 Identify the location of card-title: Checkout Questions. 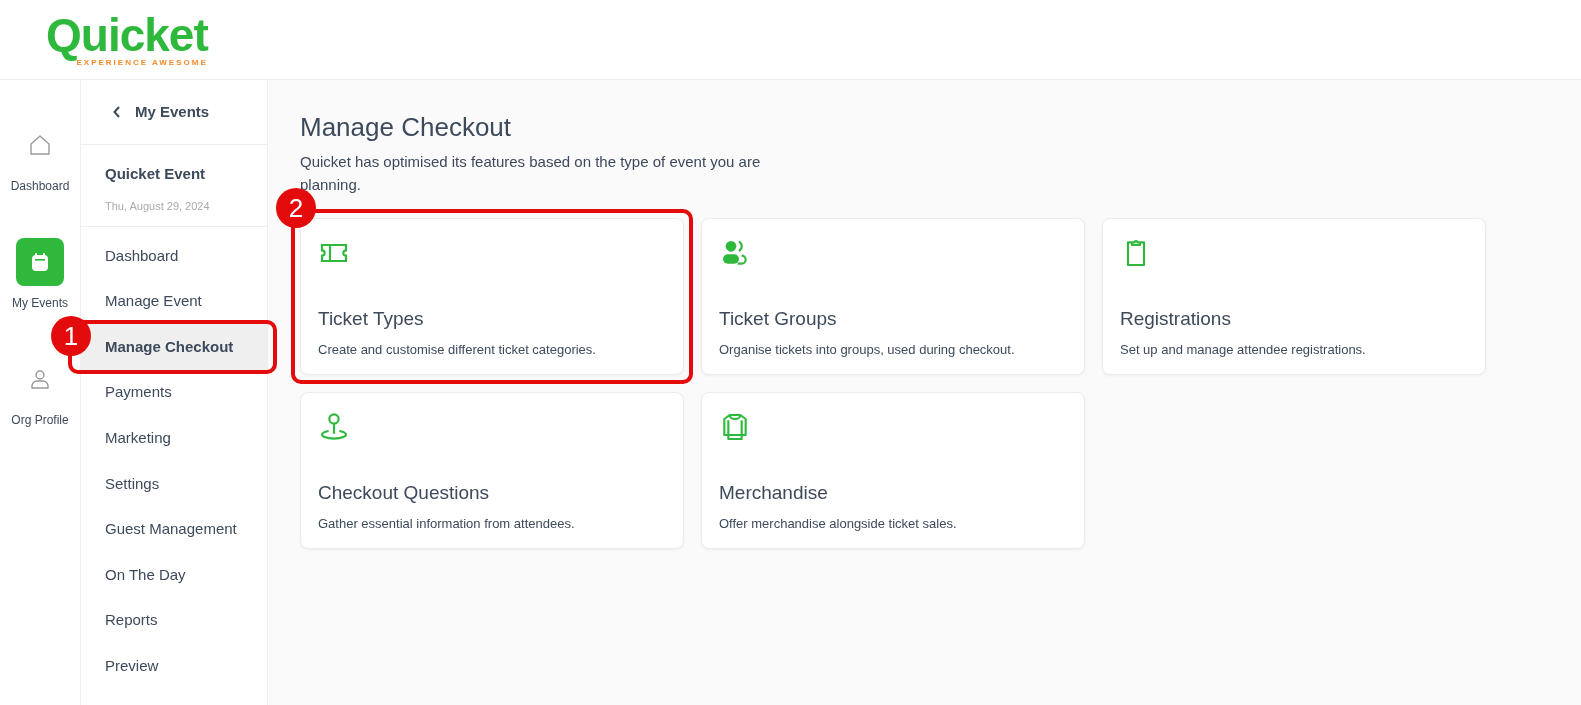
(404, 493).